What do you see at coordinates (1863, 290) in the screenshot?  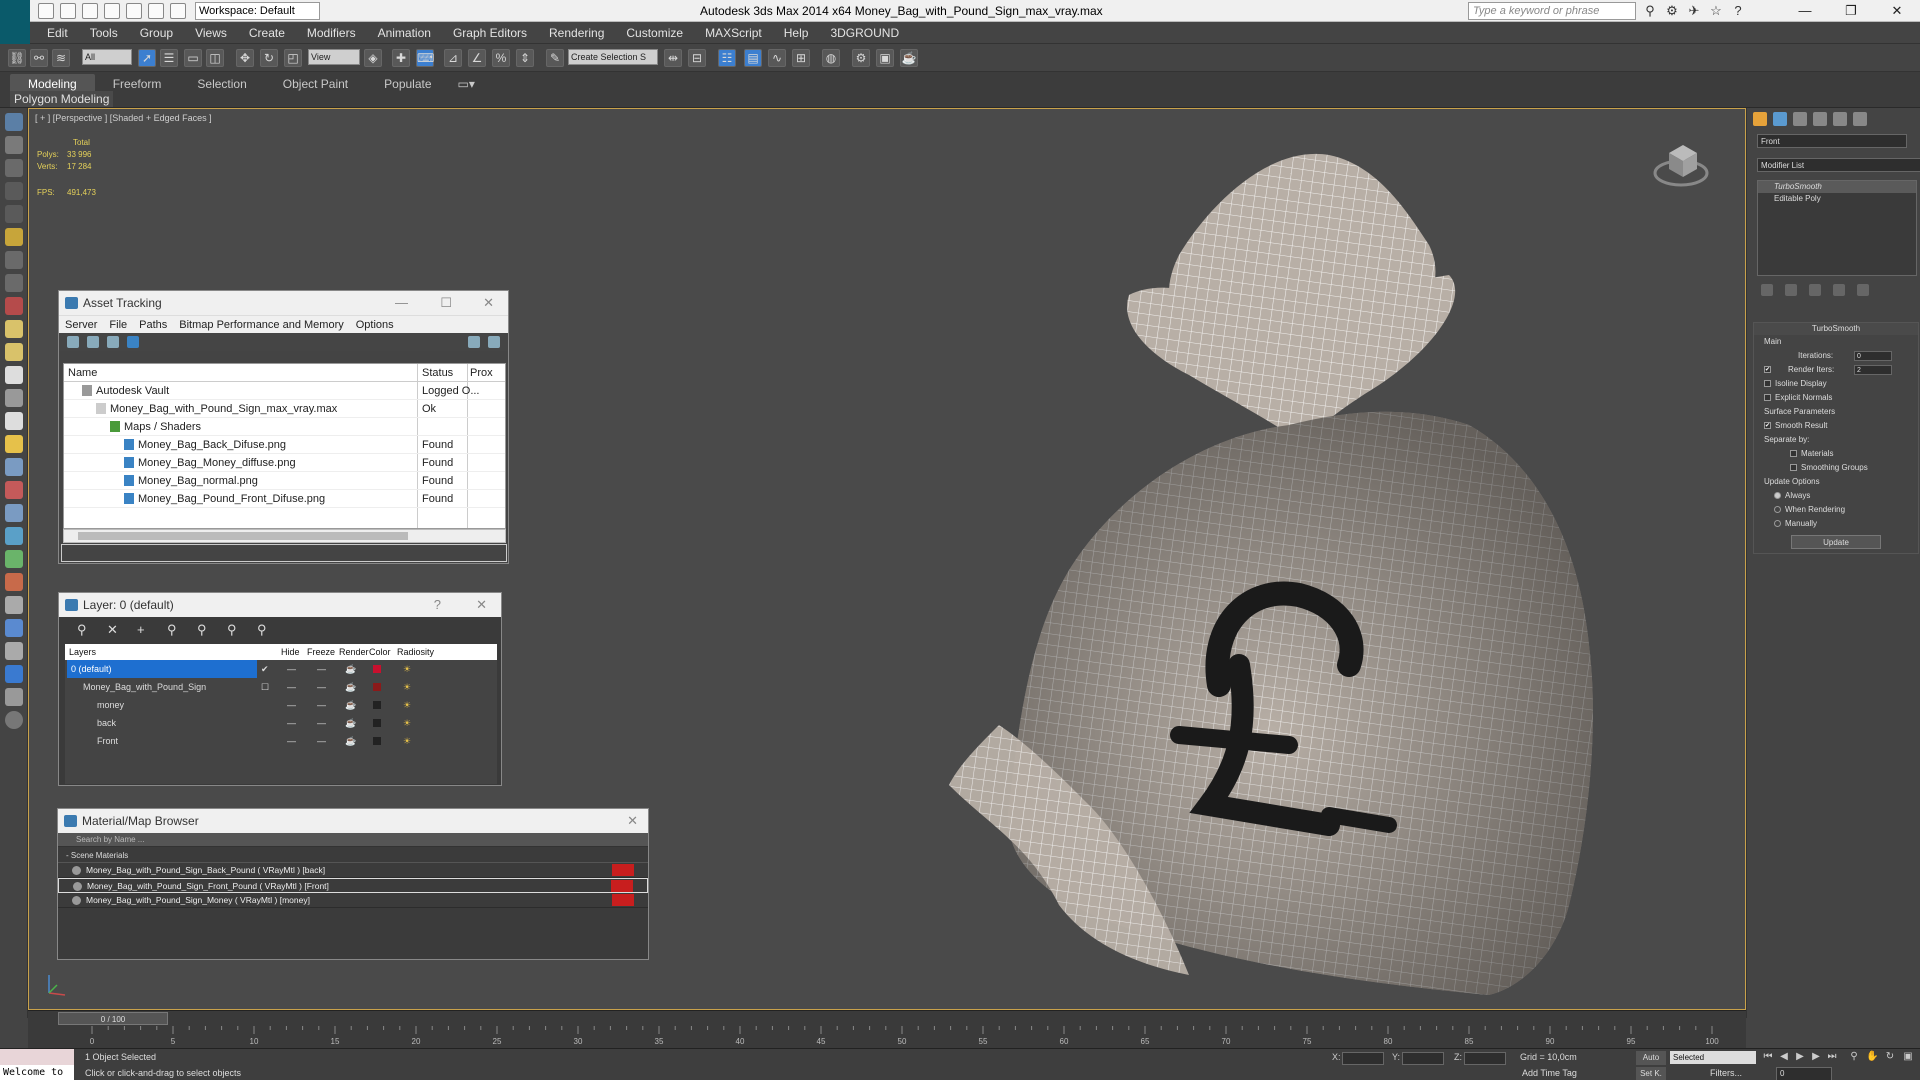 I see `configure-sets-icon` at bounding box center [1863, 290].